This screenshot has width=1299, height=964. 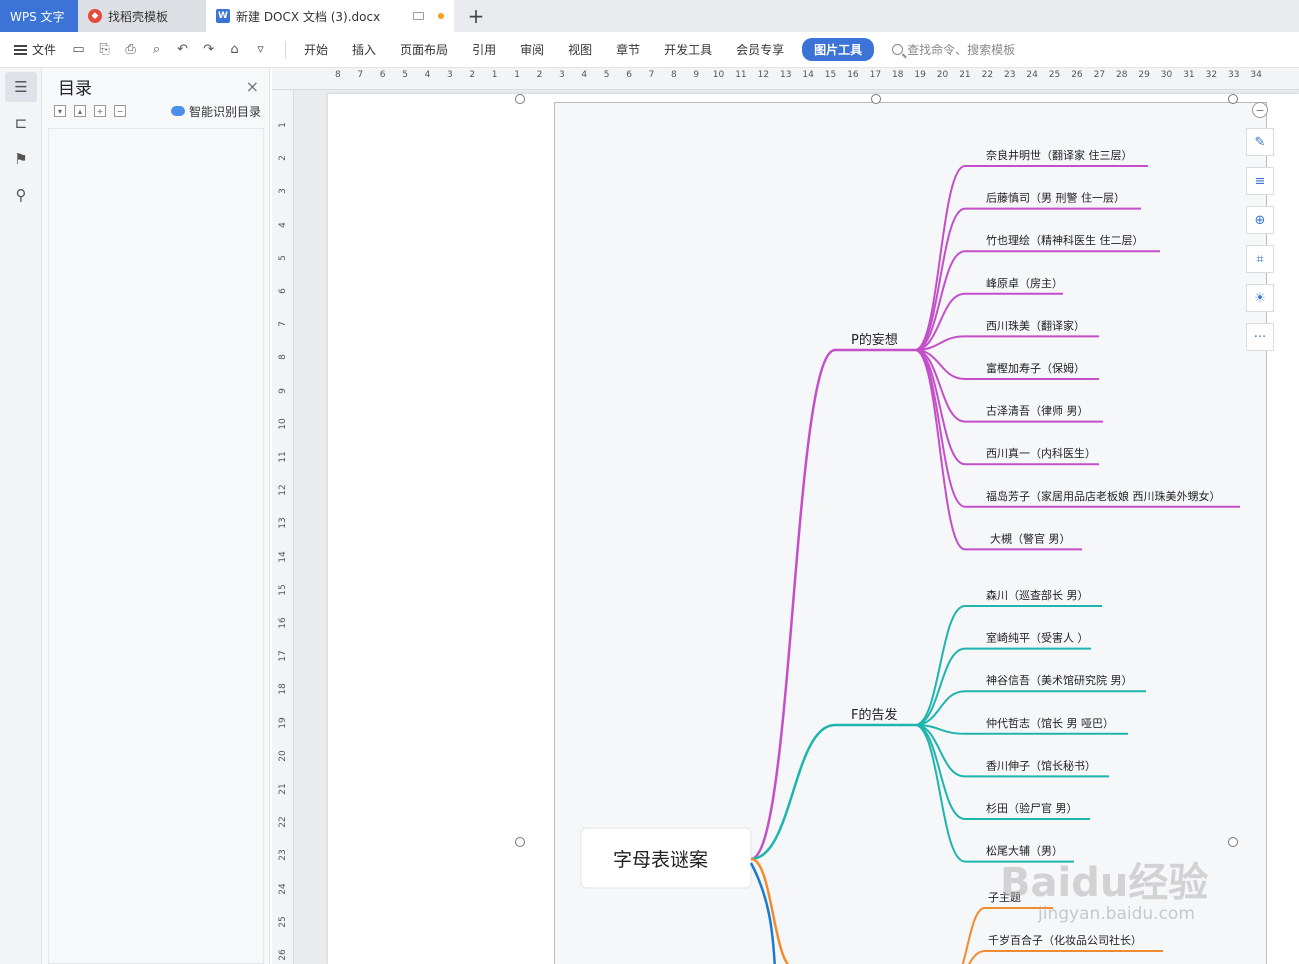 I want to click on toc-header: 目录 ×, so click(x=155, y=84).